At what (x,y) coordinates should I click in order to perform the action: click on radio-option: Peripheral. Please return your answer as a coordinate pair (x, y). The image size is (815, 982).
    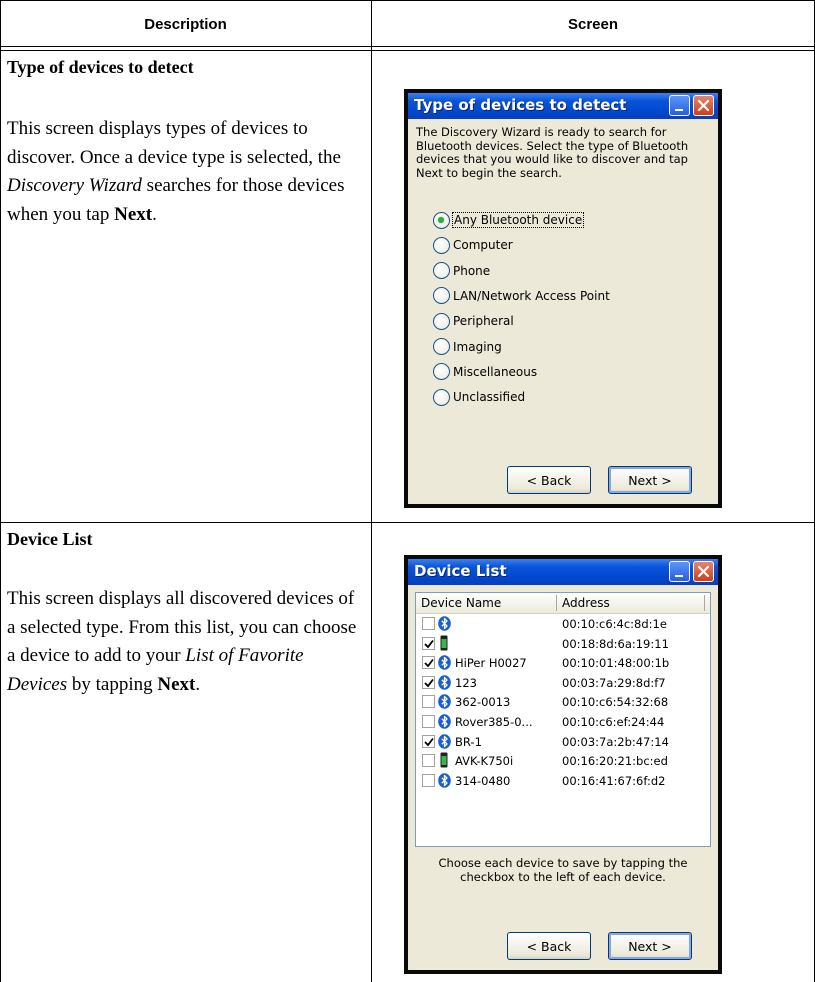
    Looking at the image, I should click on (473, 321).